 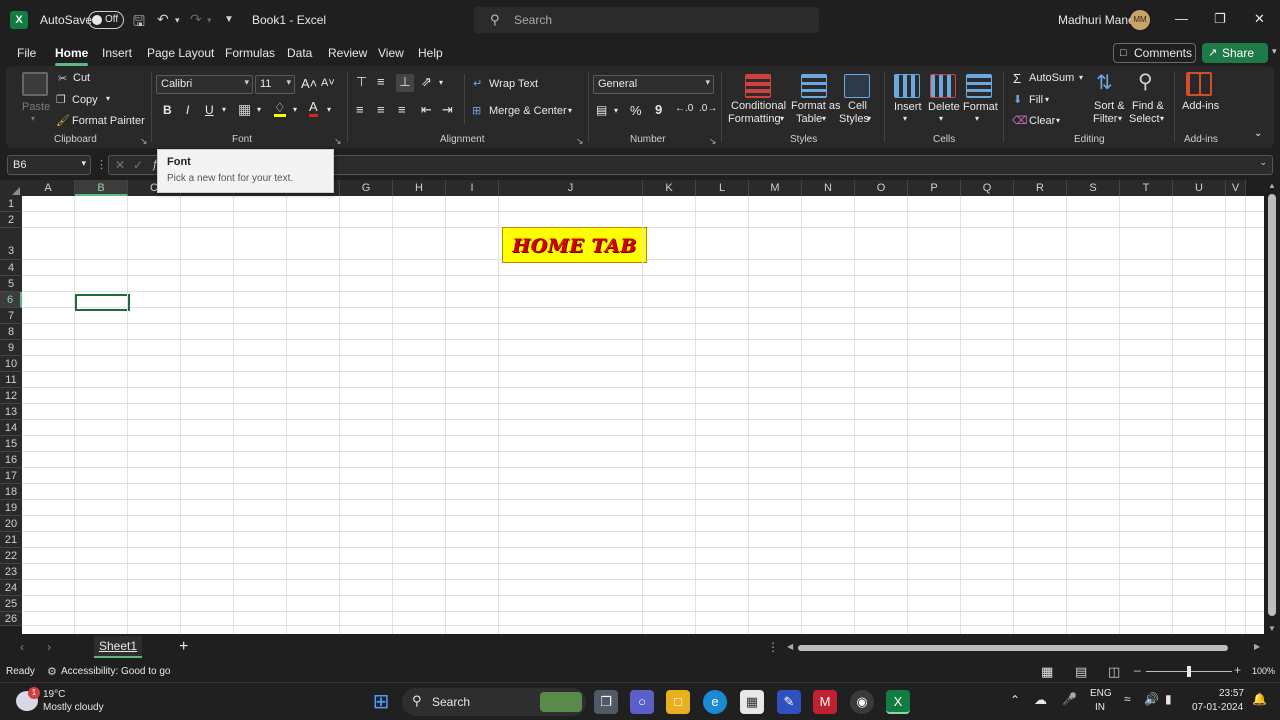 I want to click on increase-indent-icon: ⇥, so click(x=447, y=110).